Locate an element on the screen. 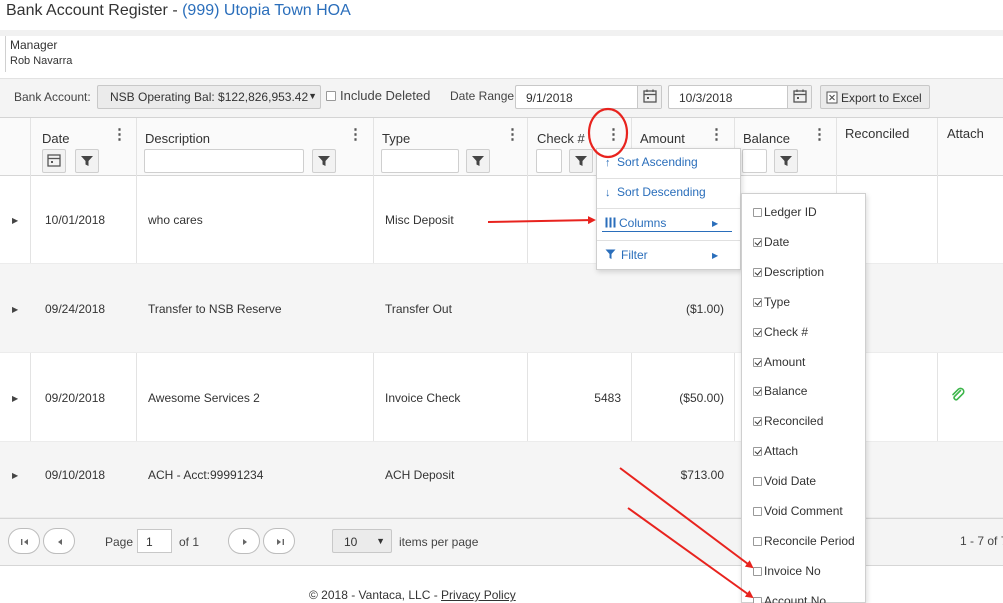 Image resolution: width=1003 pixels, height=603 pixels. column-toggle-item: Ledger ID is located at coordinates (785, 212).